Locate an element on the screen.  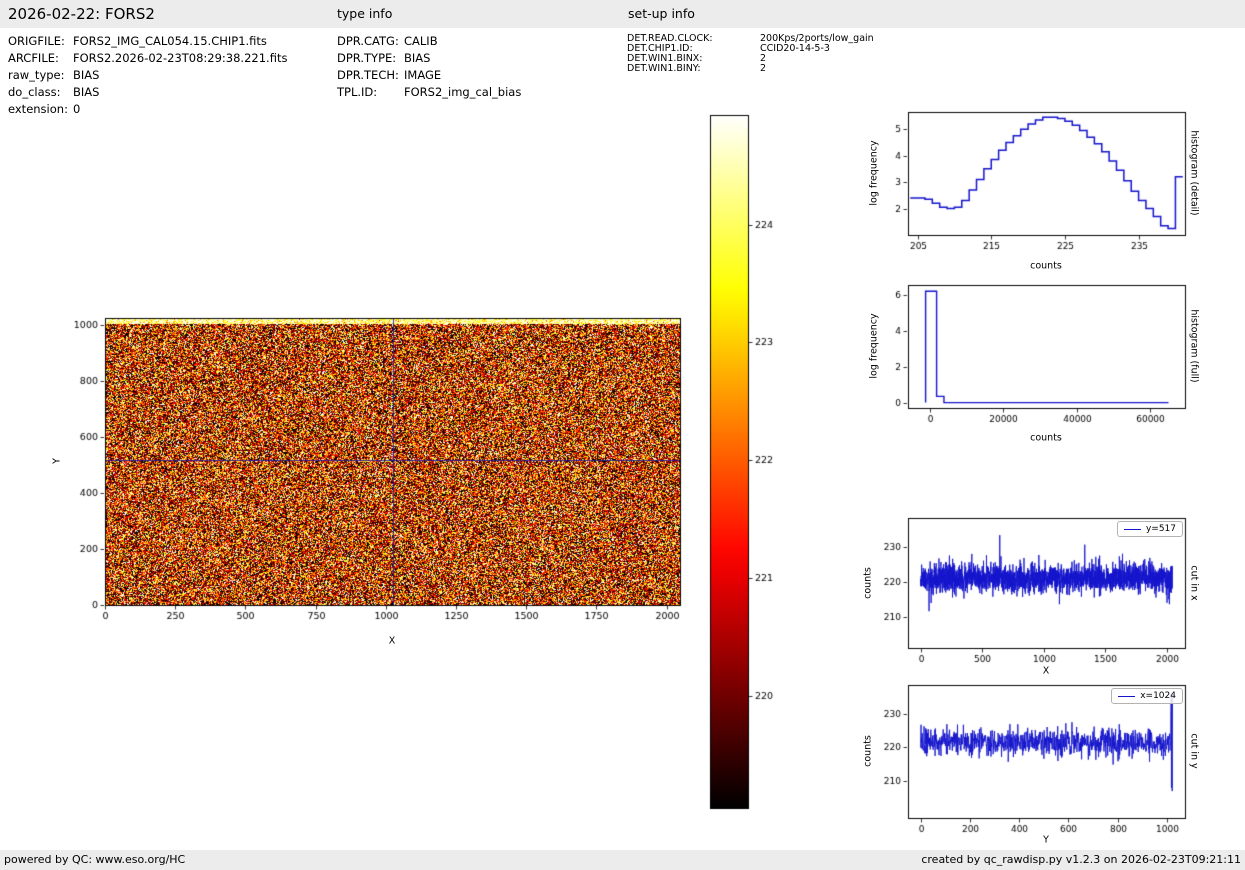
hist-detail-xaxis-label: counts is located at coordinates (1046, 266).